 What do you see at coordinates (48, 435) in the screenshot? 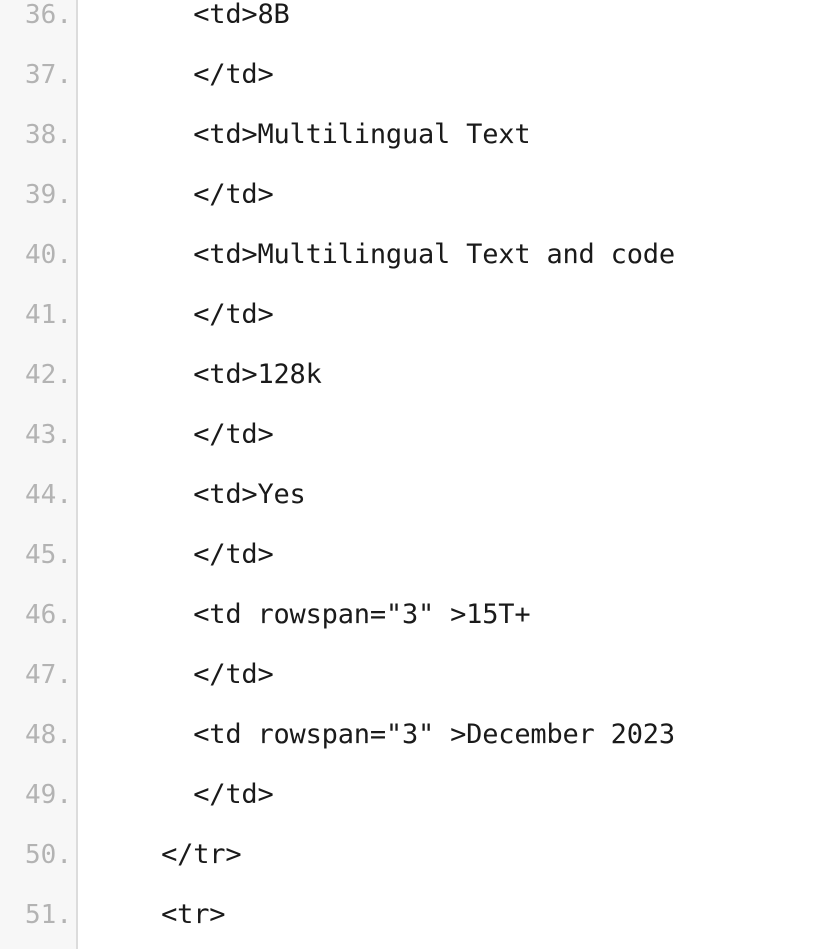
I see `line-number: 43.` at bounding box center [48, 435].